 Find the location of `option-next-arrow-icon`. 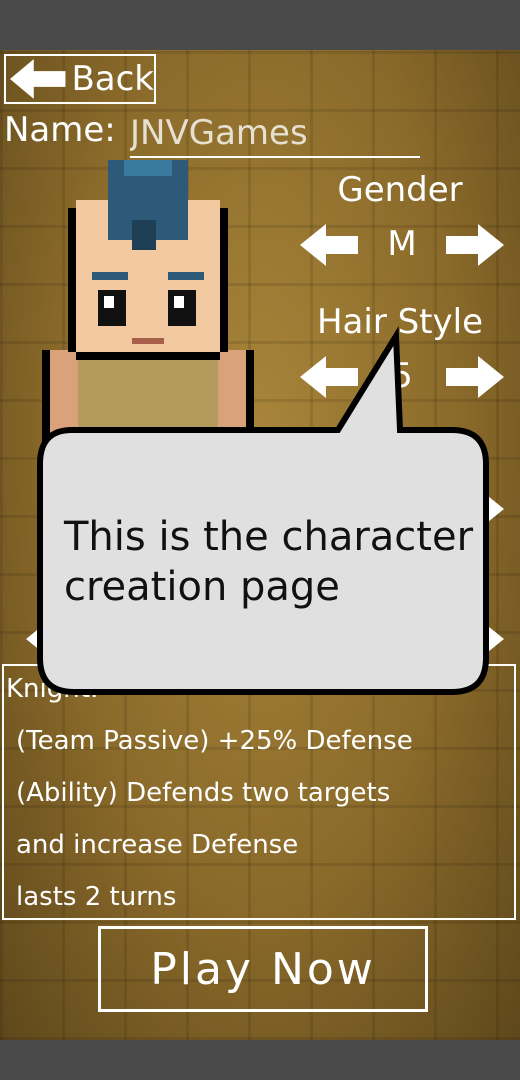

option-next-arrow-icon is located at coordinates (475, 639).